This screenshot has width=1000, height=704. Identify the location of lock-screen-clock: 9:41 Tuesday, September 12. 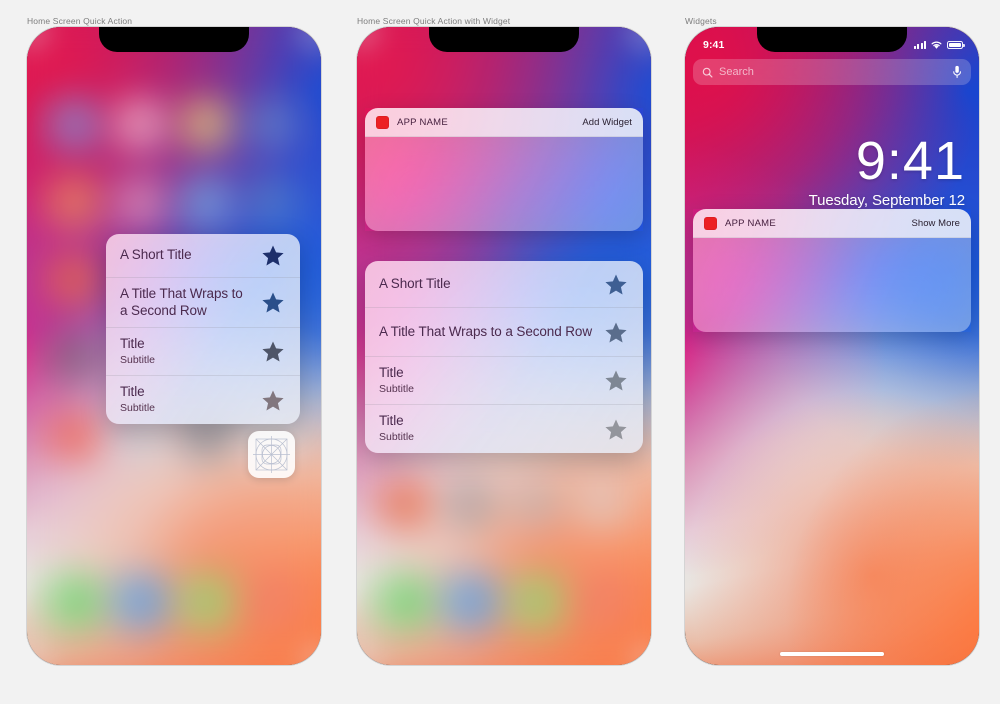
(886, 170).